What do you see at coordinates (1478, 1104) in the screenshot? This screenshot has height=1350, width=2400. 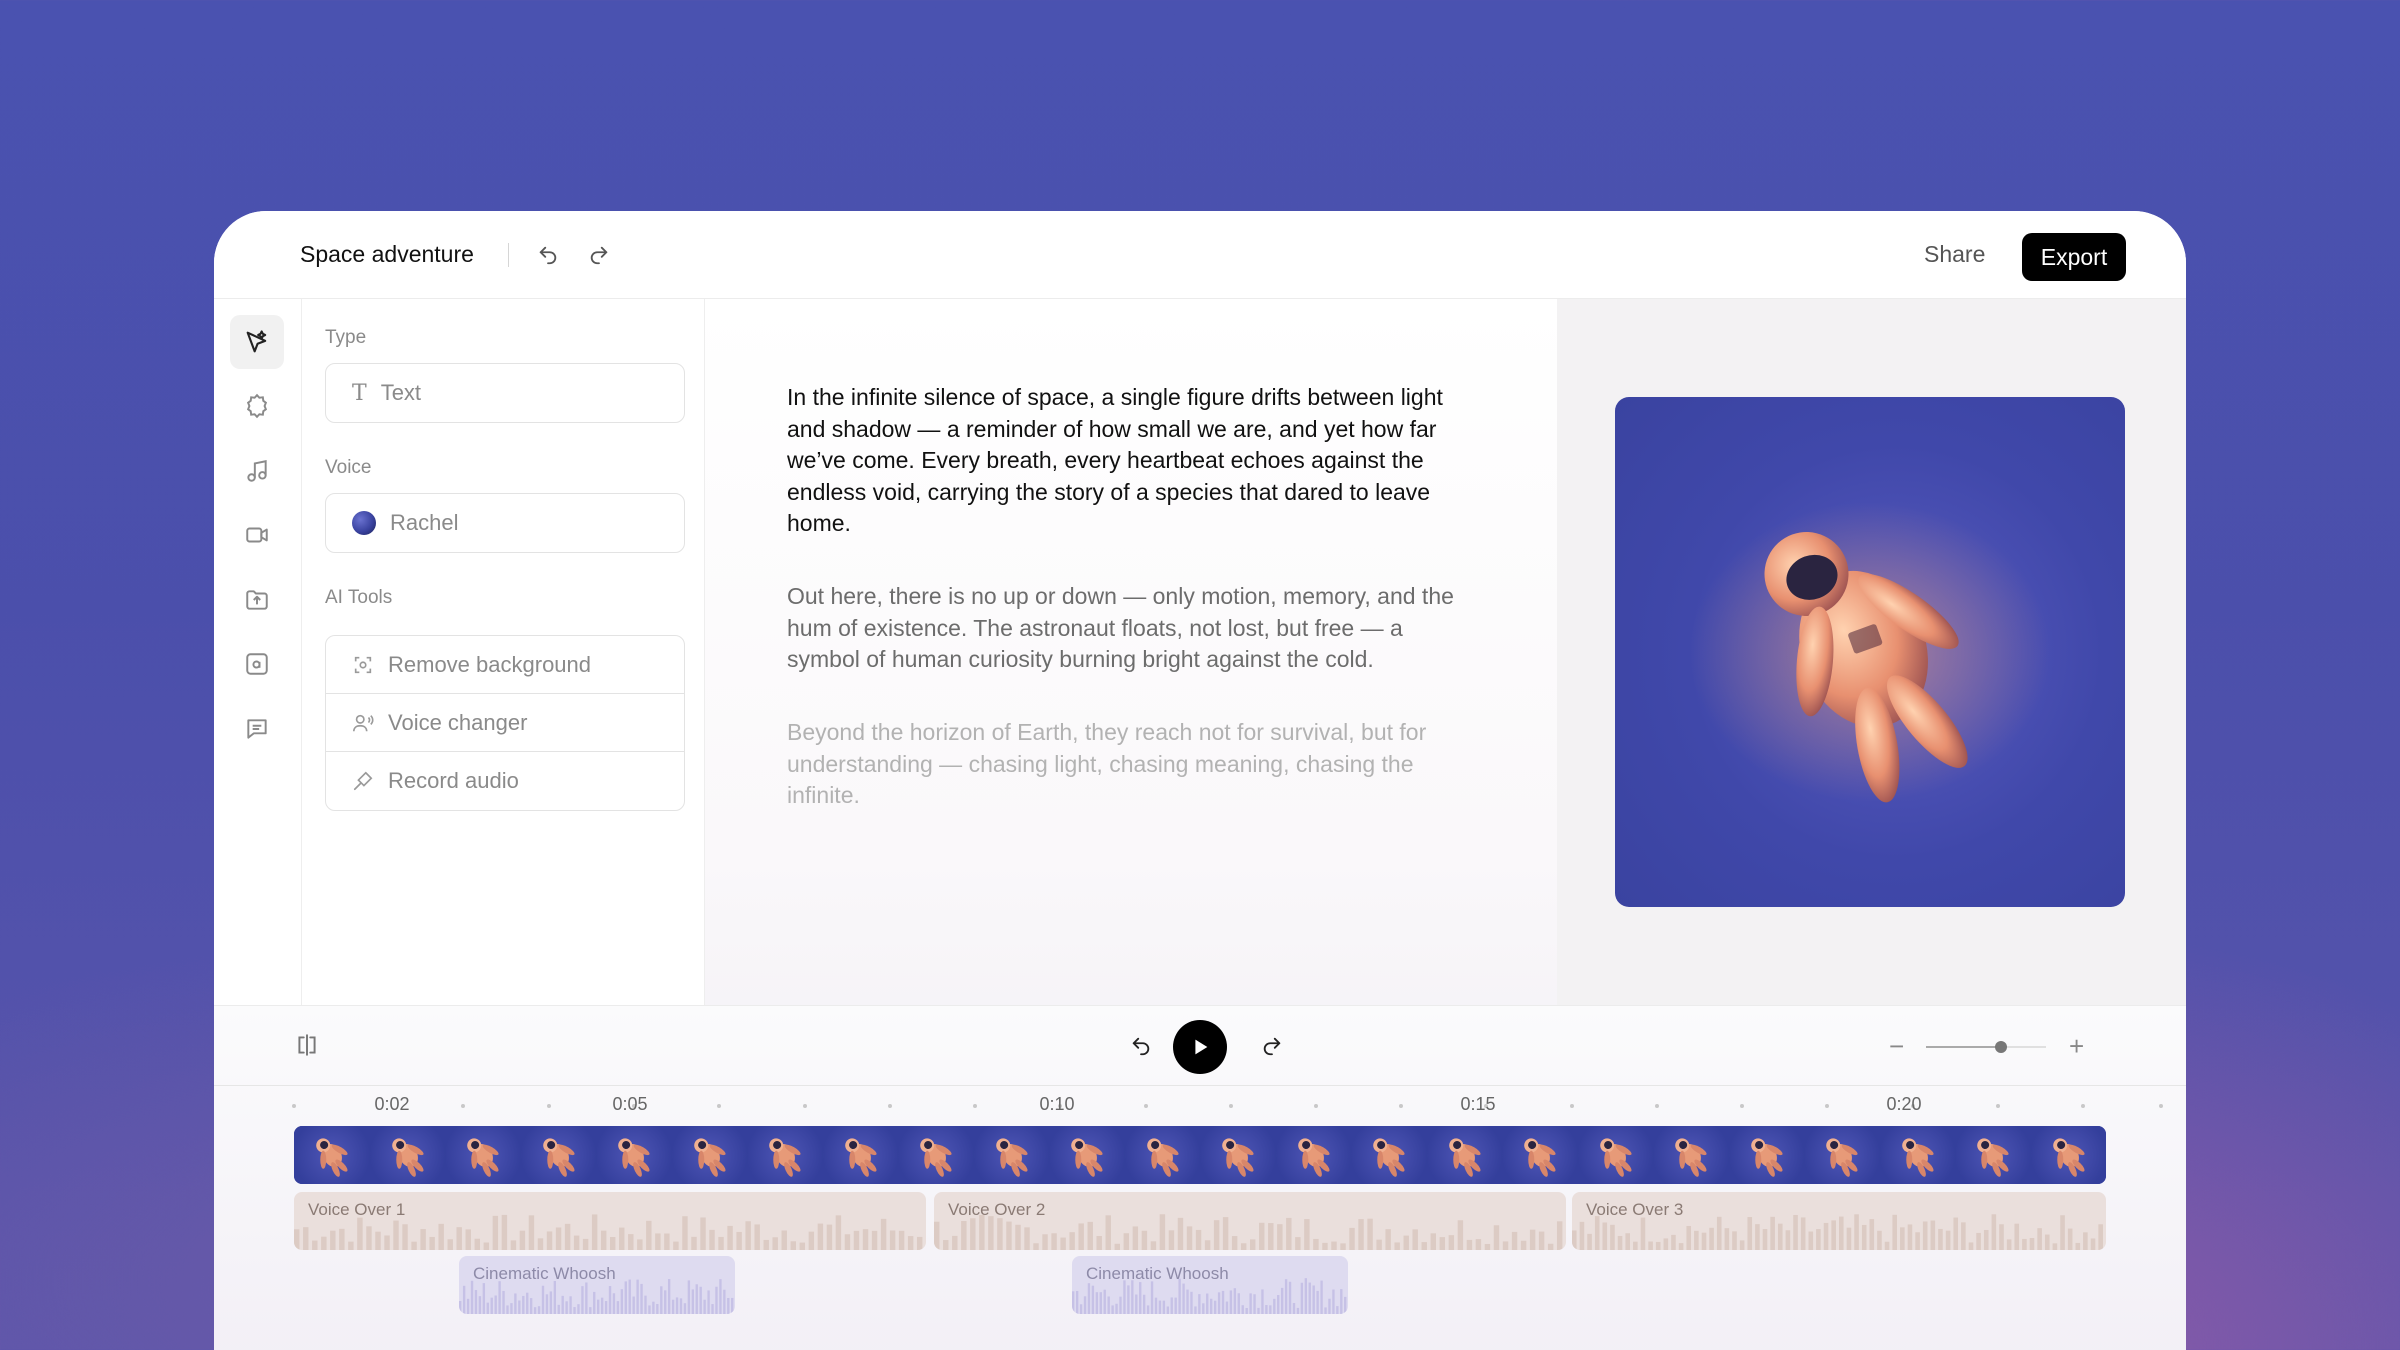 I see `ruler-label: 0:15` at bounding box center [1478, 1104].